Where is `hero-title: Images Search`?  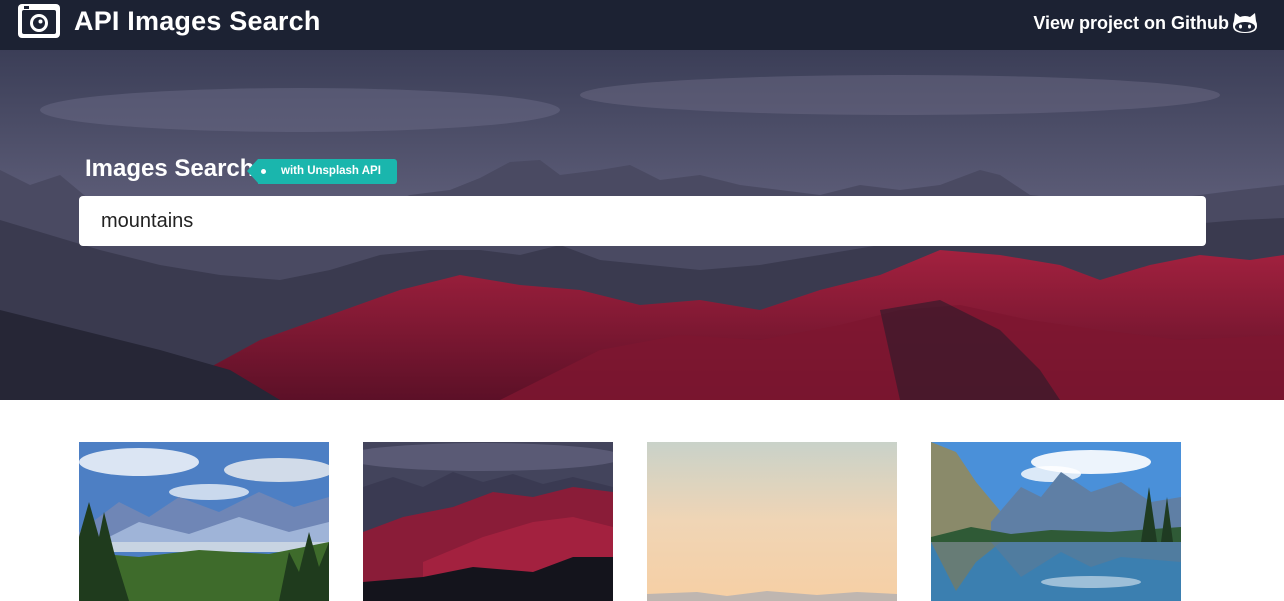 hero-title: Images Search is located at coordinates (170, 168).